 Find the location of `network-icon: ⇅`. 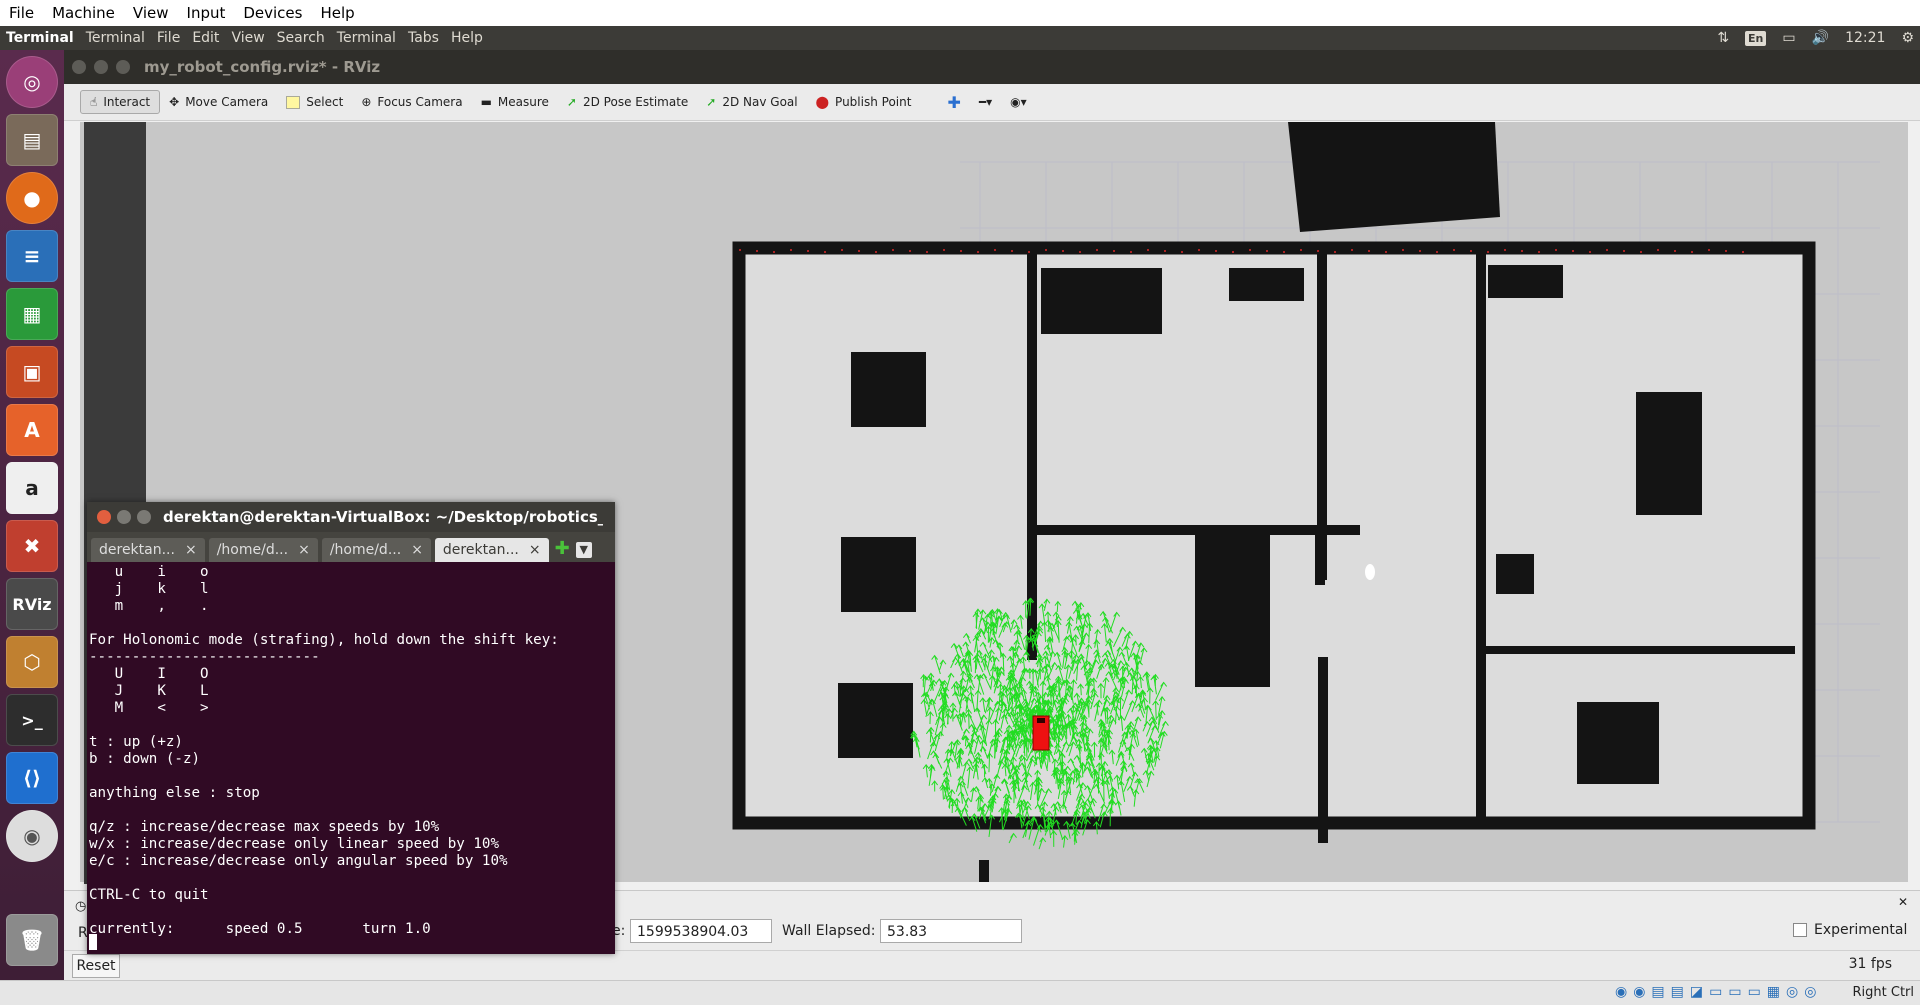

network-icon: ⇅ is located at coordinates (1723, 38).